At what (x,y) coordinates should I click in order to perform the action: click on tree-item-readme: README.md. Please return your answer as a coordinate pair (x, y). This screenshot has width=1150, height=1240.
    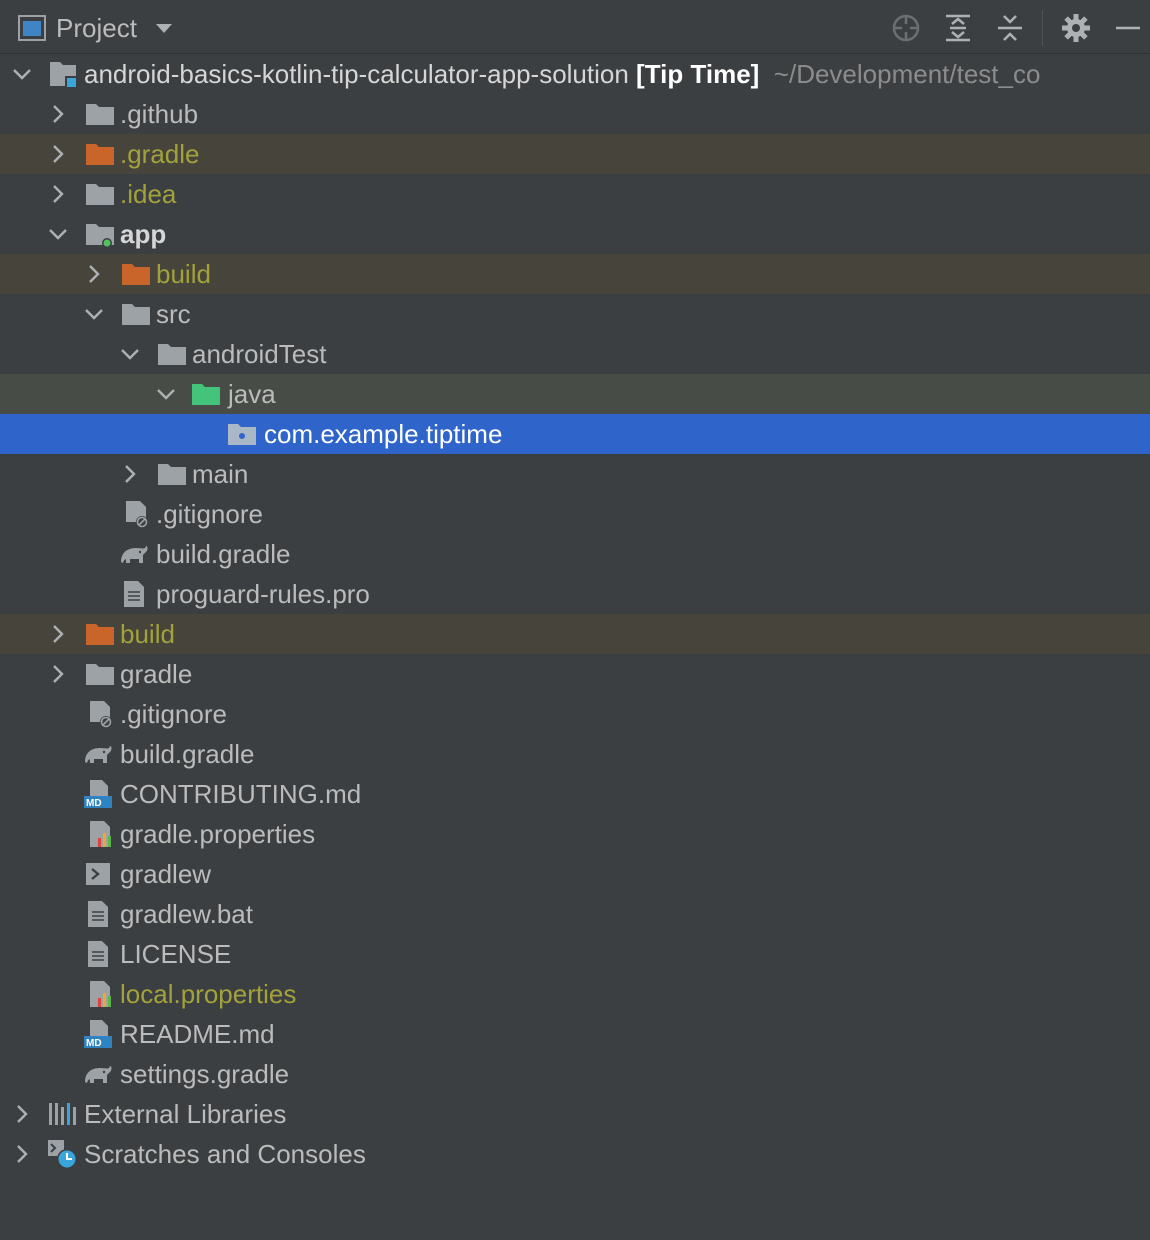
    Looking at the image, I should click on (575, 1034).